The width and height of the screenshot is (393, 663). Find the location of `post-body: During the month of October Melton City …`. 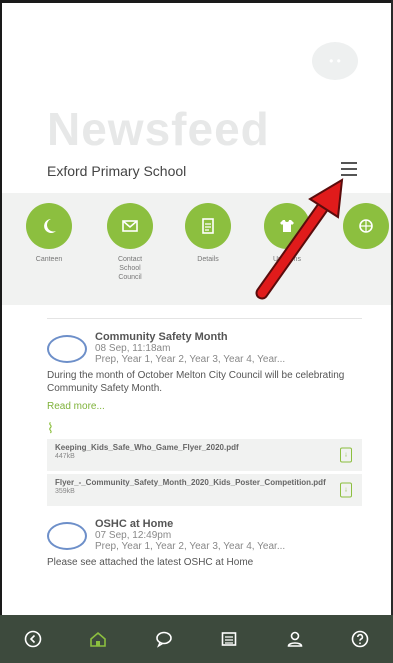

post-body: During the month of October Melton City … is located at coordinates (196, 382).